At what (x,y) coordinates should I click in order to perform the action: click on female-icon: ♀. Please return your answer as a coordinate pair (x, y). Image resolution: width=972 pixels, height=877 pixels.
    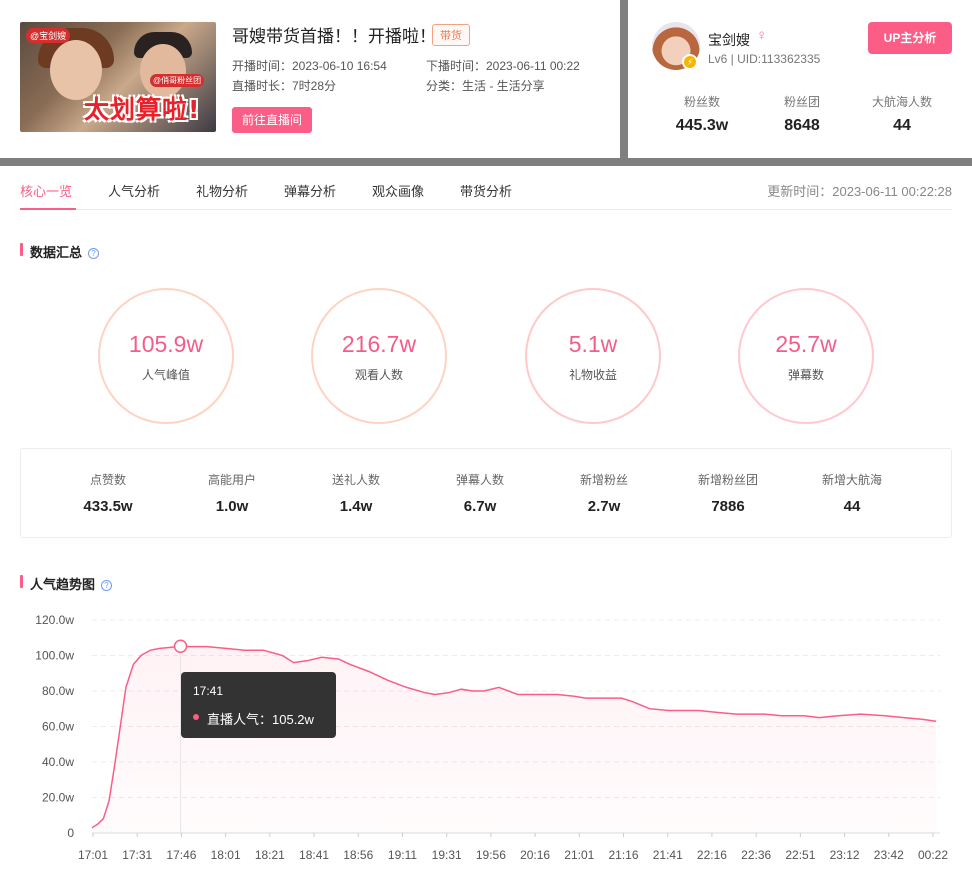
    Looking at the image, I should click on (762, 35).